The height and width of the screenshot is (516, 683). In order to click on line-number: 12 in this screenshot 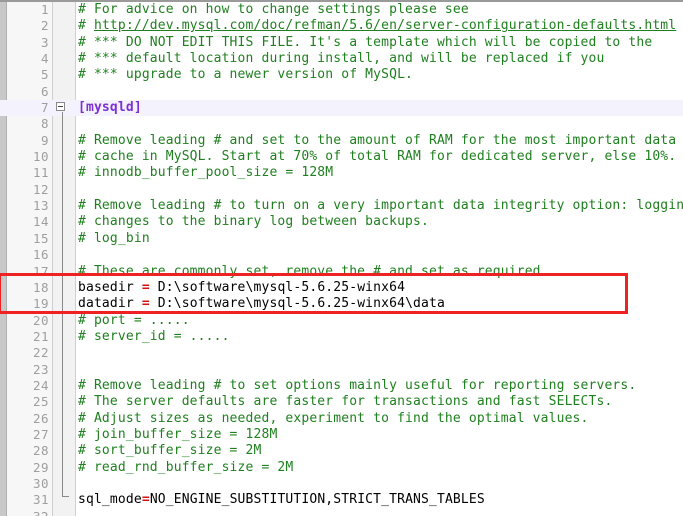, I will do `click(40, 189)`.